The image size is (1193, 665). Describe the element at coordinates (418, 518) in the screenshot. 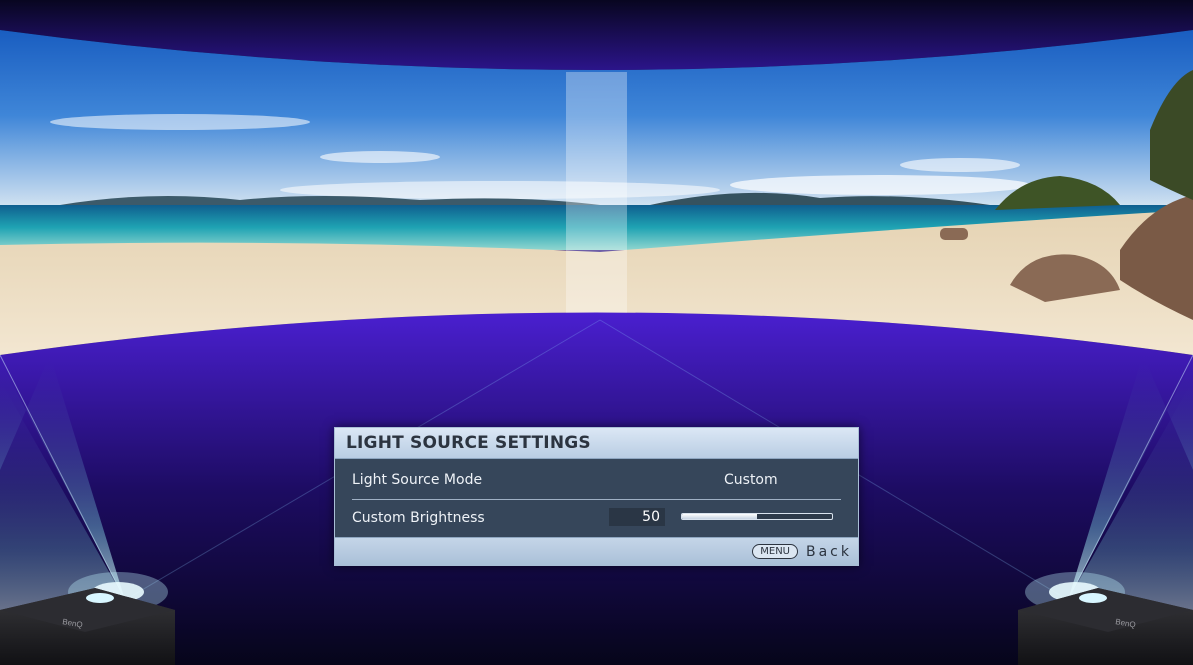

I see `custom-brightness-label: Custom Brightness` at that location.